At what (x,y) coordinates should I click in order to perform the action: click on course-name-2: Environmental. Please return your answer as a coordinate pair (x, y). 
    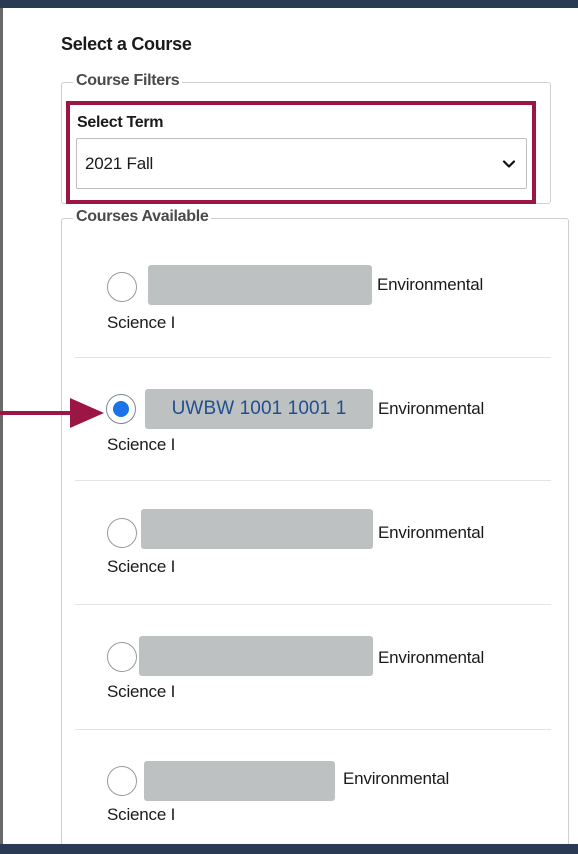
    Looking at the image, I should click on (431, 408).